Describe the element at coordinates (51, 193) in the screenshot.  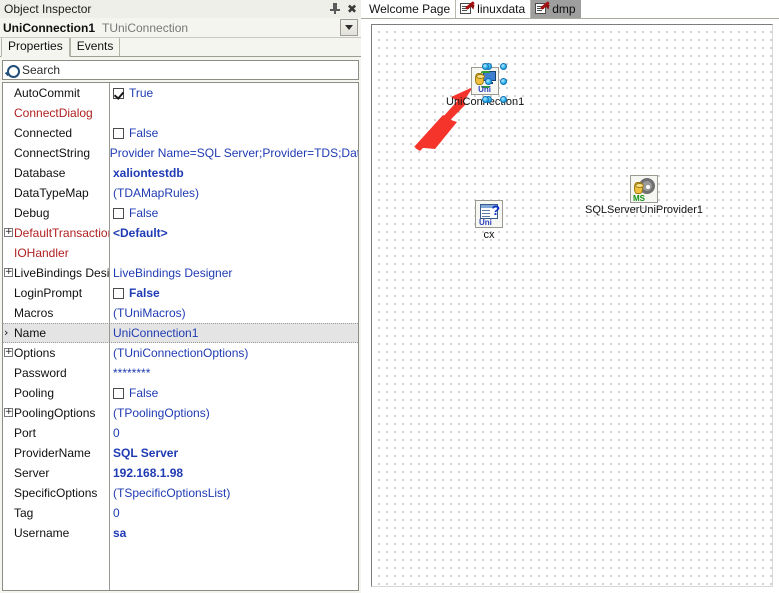
I see `property-name: DataTypeMap` at that location.